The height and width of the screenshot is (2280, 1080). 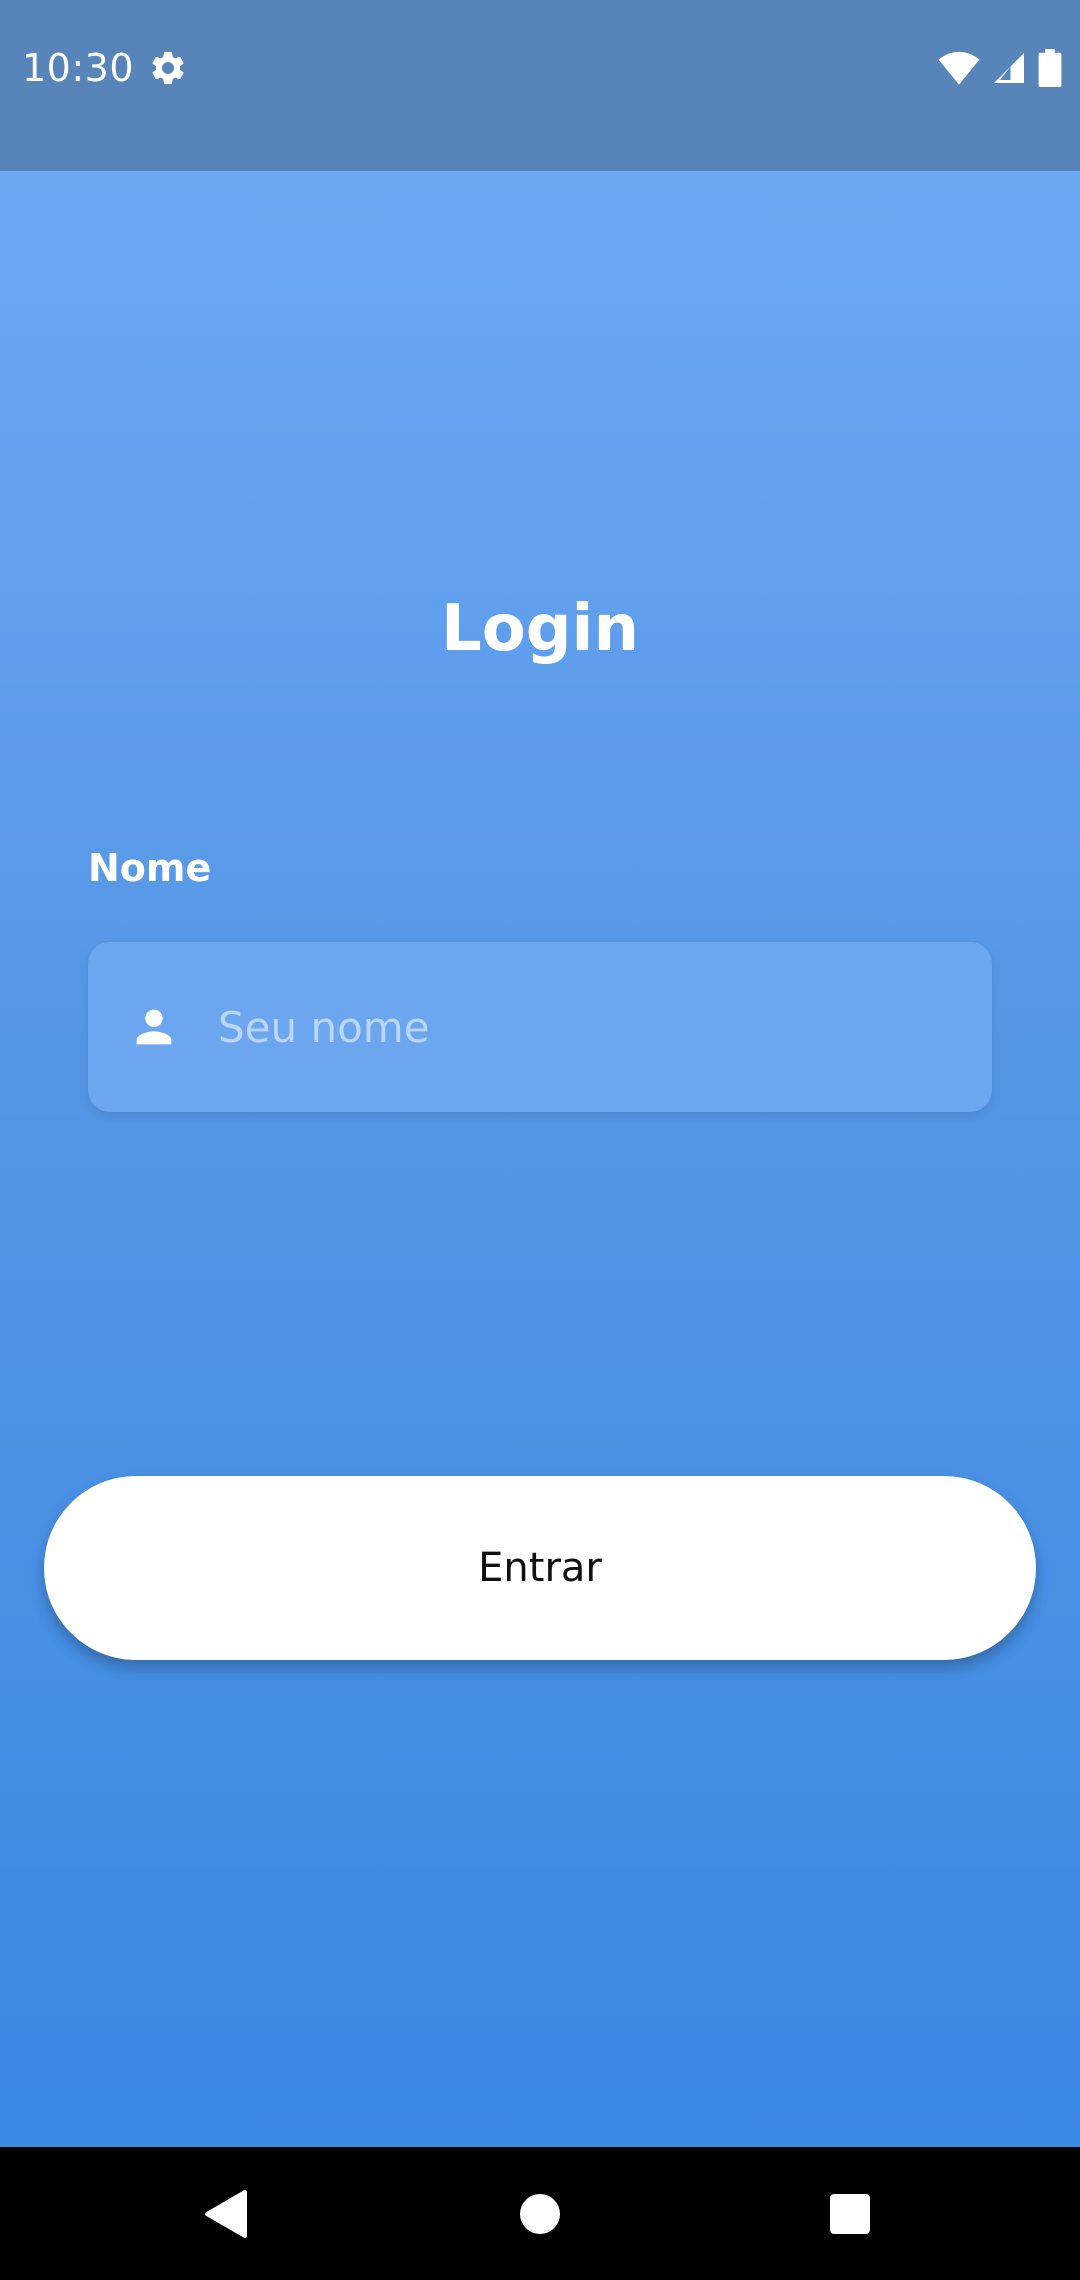 I want to click on settings-gear-icon, so click(x=168, y=67).